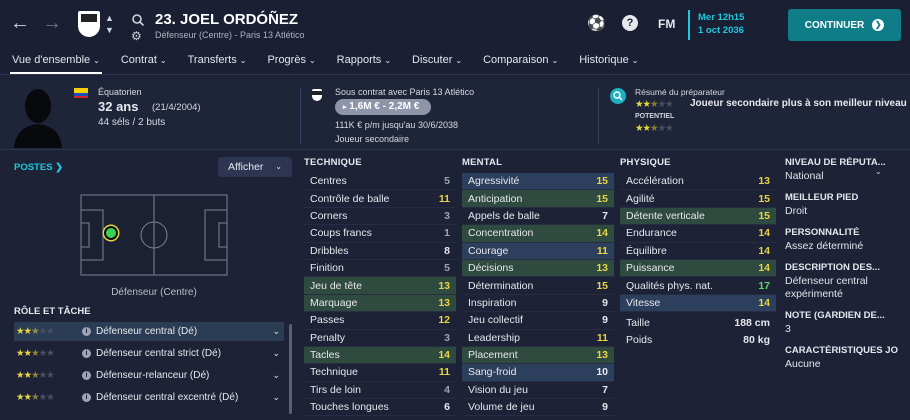 This screenshot has height=420, width=910. I want to click on attribute-name: Concentration, so click(501, 233).